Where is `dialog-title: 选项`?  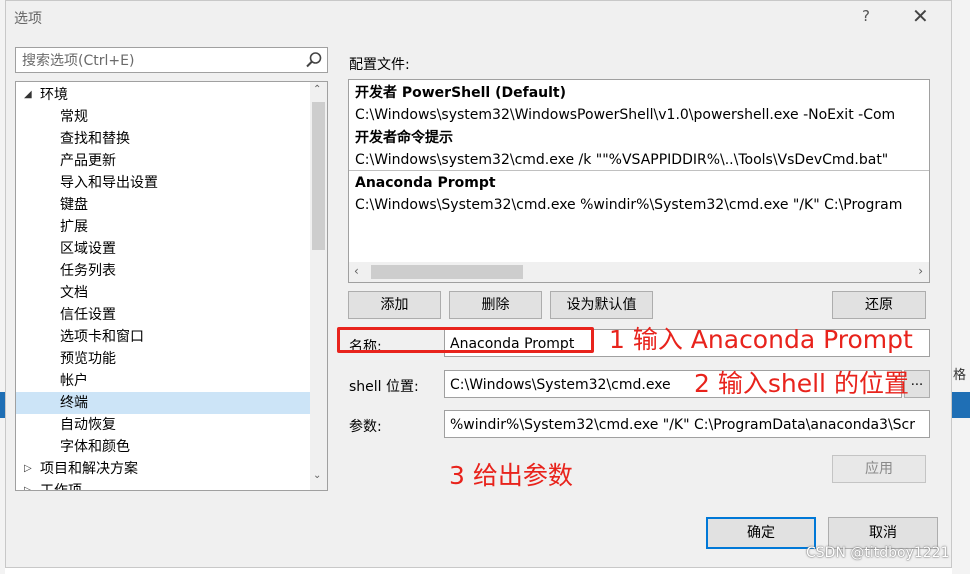
dialog-title: 选项 is located at coordinates (28, 19).